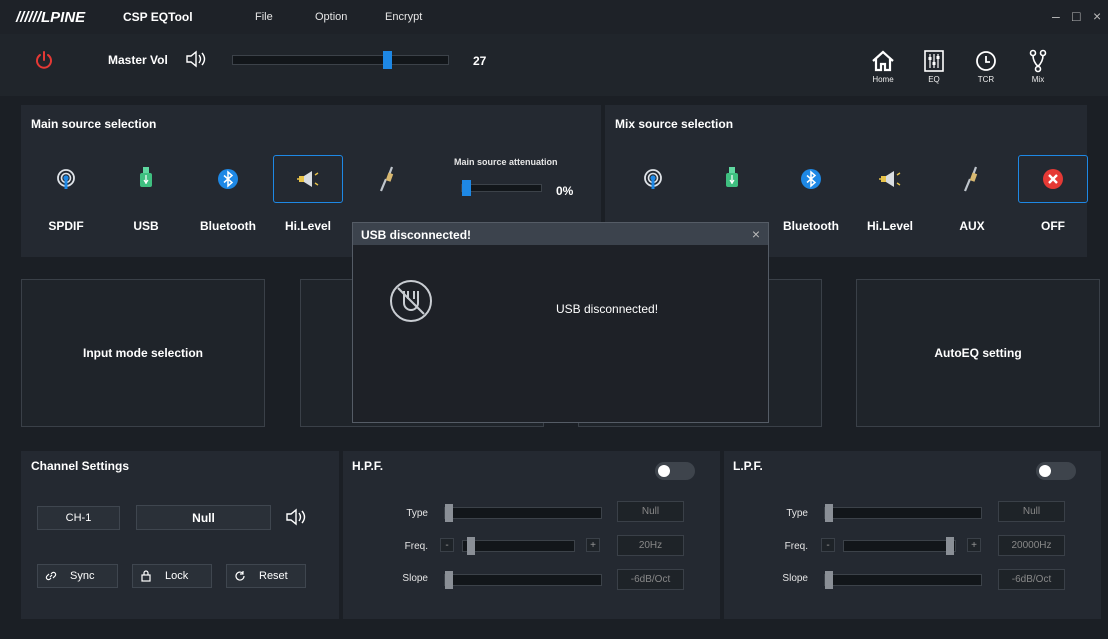 Image resolution: width=1108 pixels, height=639 pixels. What do you see at coordinates (387, 60) in the screenshot?
I see `master-vol-thumb` at bounding box center [387, 60].